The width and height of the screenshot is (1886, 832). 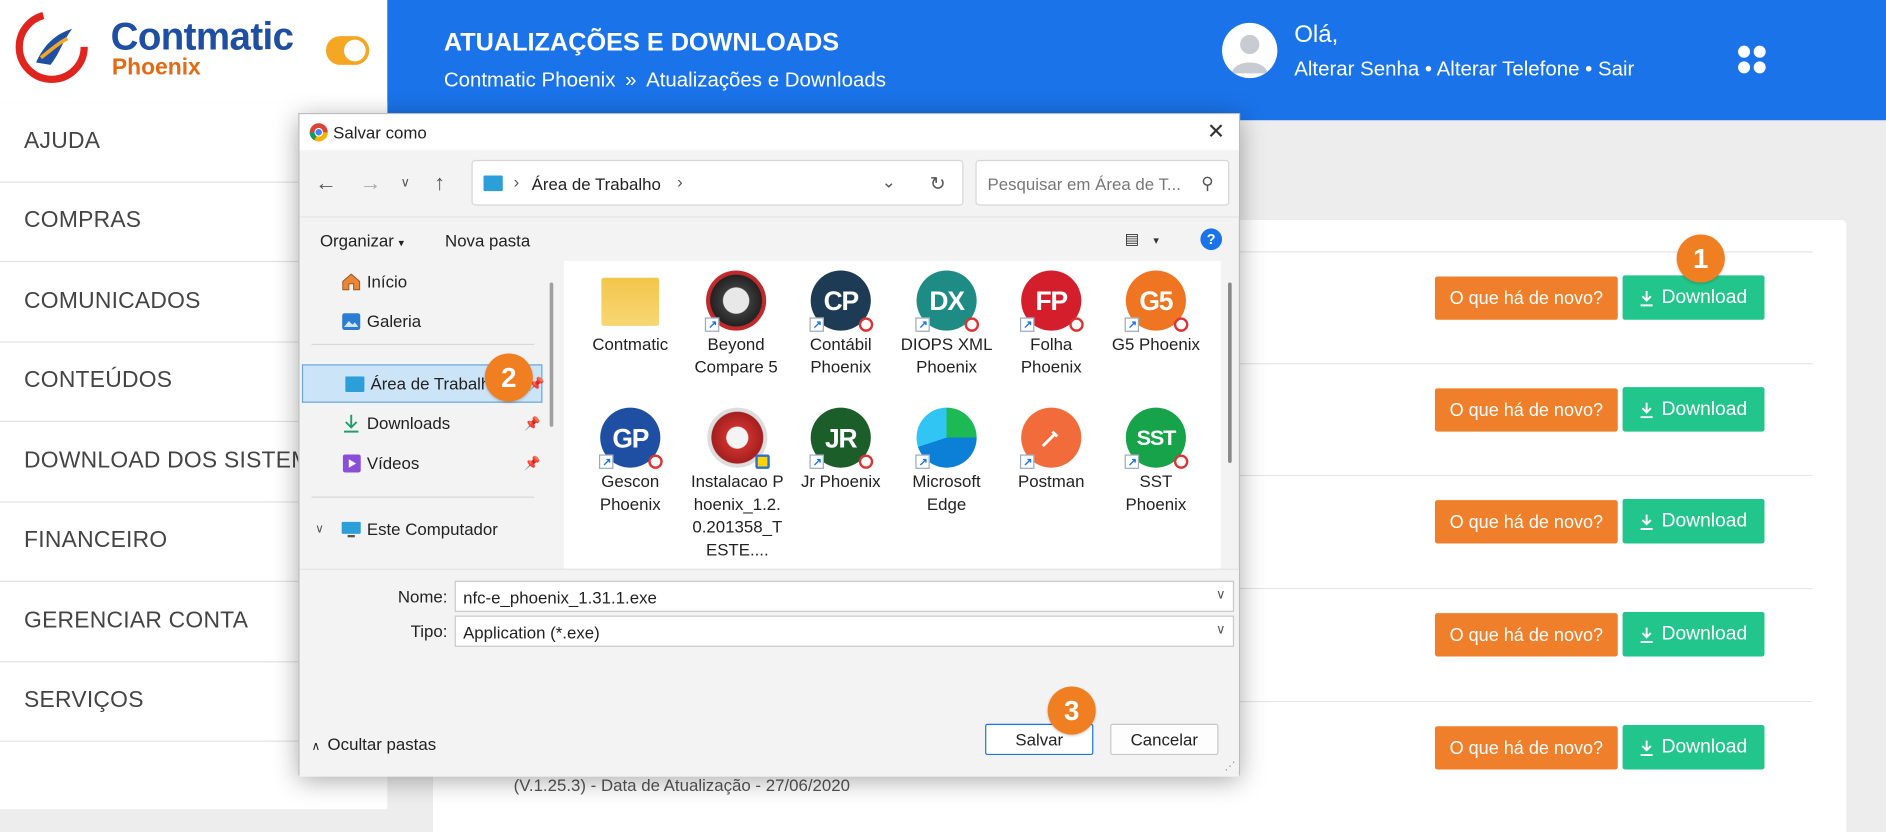 I want to click on file-name-value: nfc-e_phoenix_1.31.1.exe, so click(x=560, y=597).